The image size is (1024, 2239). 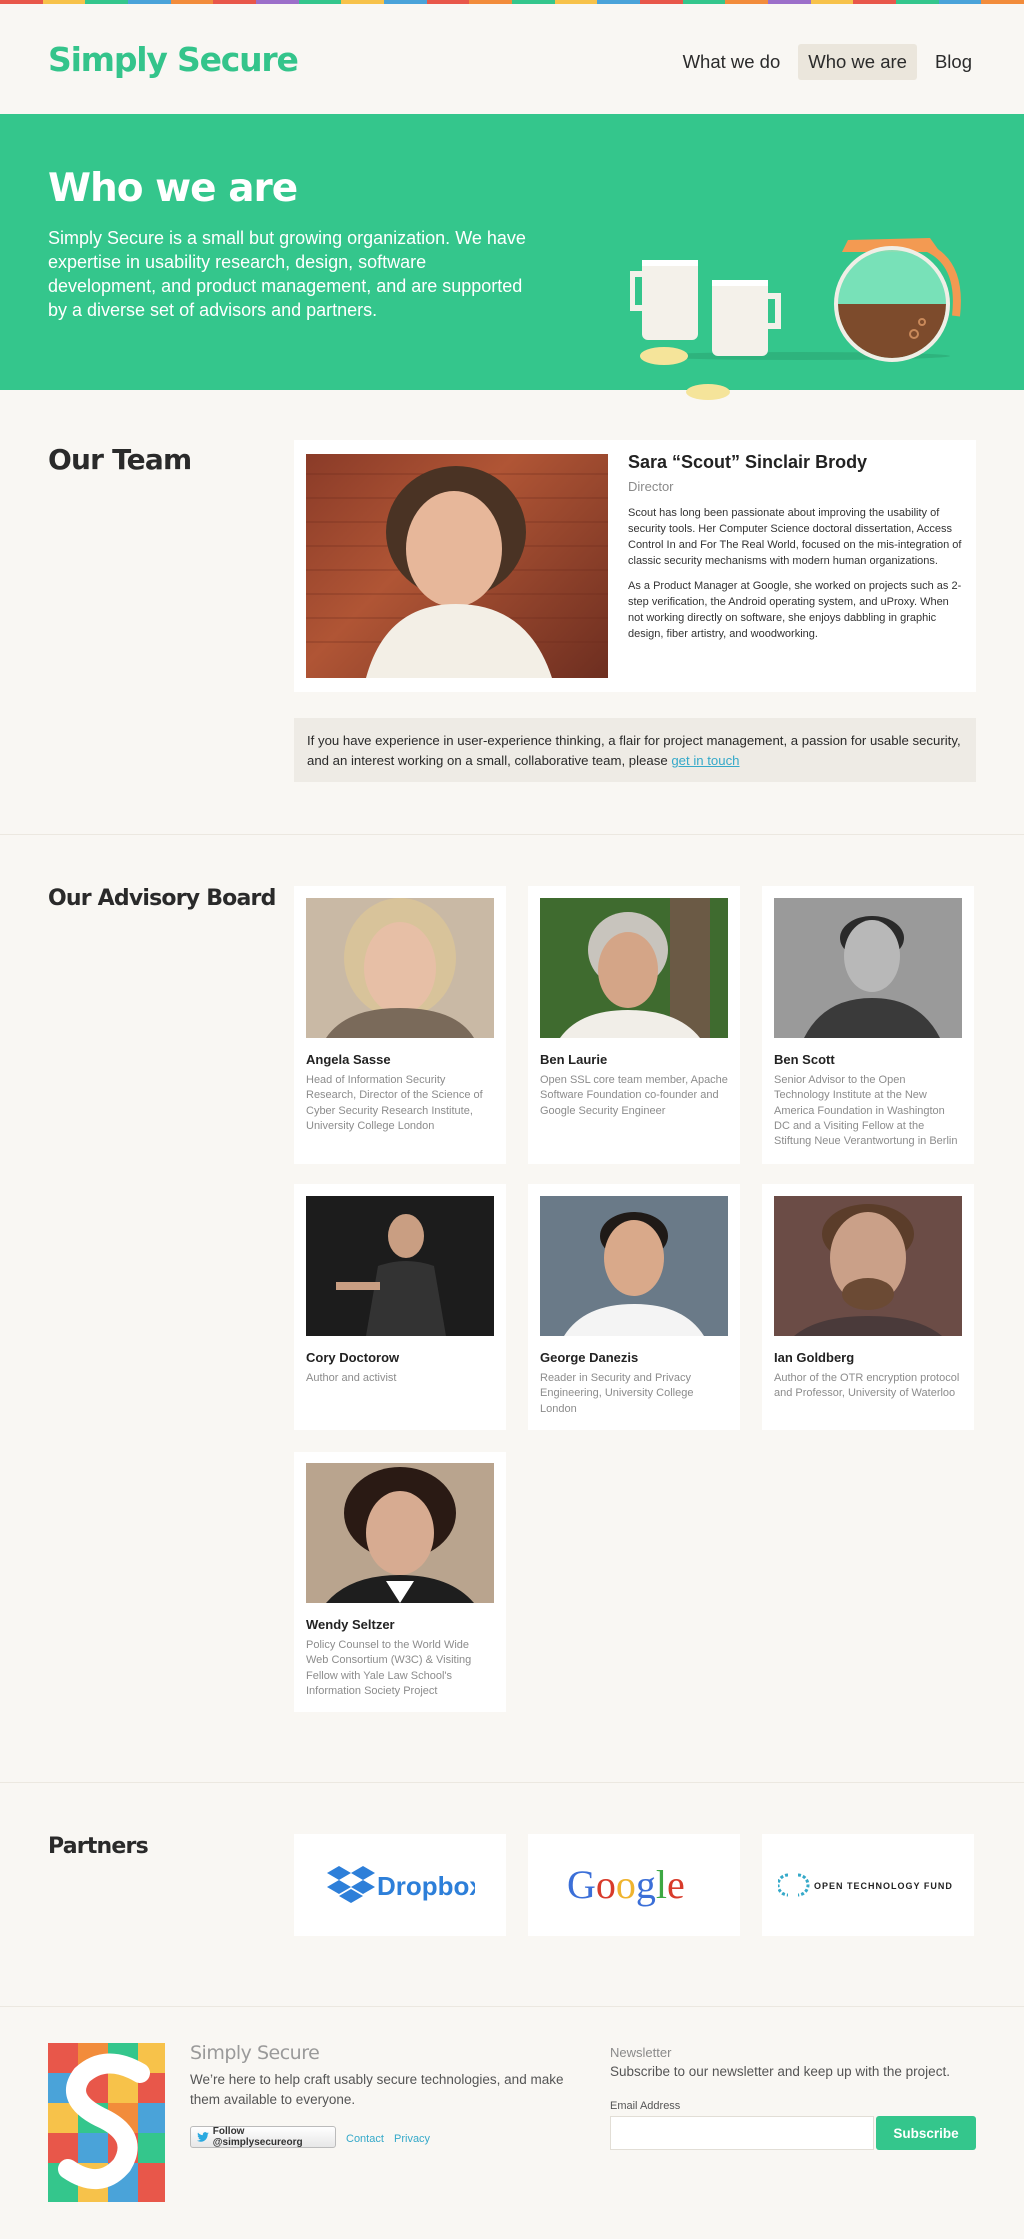 I want to click on partner-name: Dropbox, so click(x=426, y=1886).